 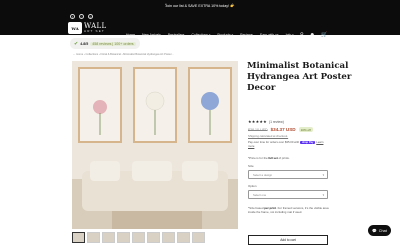 What do you see at coordinates (166, 5) in the screenshot?
I see `chevron-left-icon: ‹` at bounding box center [166, 5].